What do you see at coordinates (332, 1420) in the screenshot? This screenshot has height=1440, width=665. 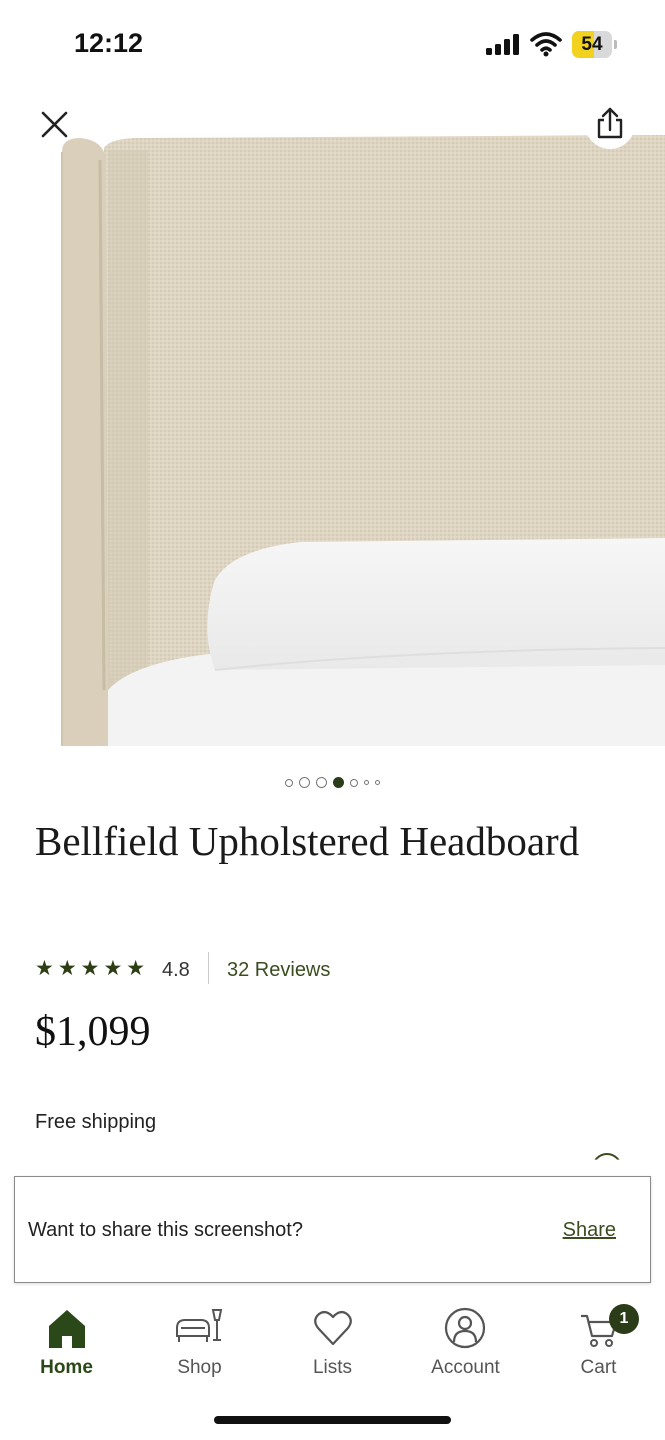 I see `home-indicator` at bounding box center [332, 1420].